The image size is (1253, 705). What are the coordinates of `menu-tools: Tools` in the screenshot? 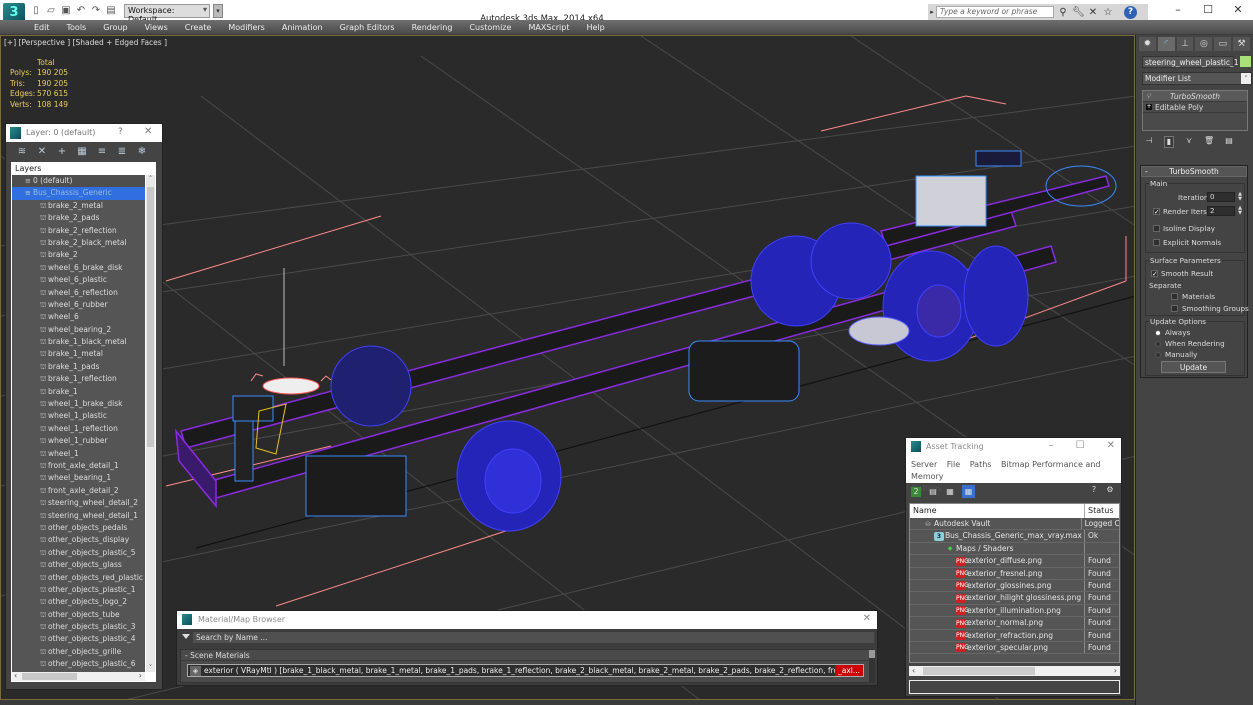 It's located at (77, 27).